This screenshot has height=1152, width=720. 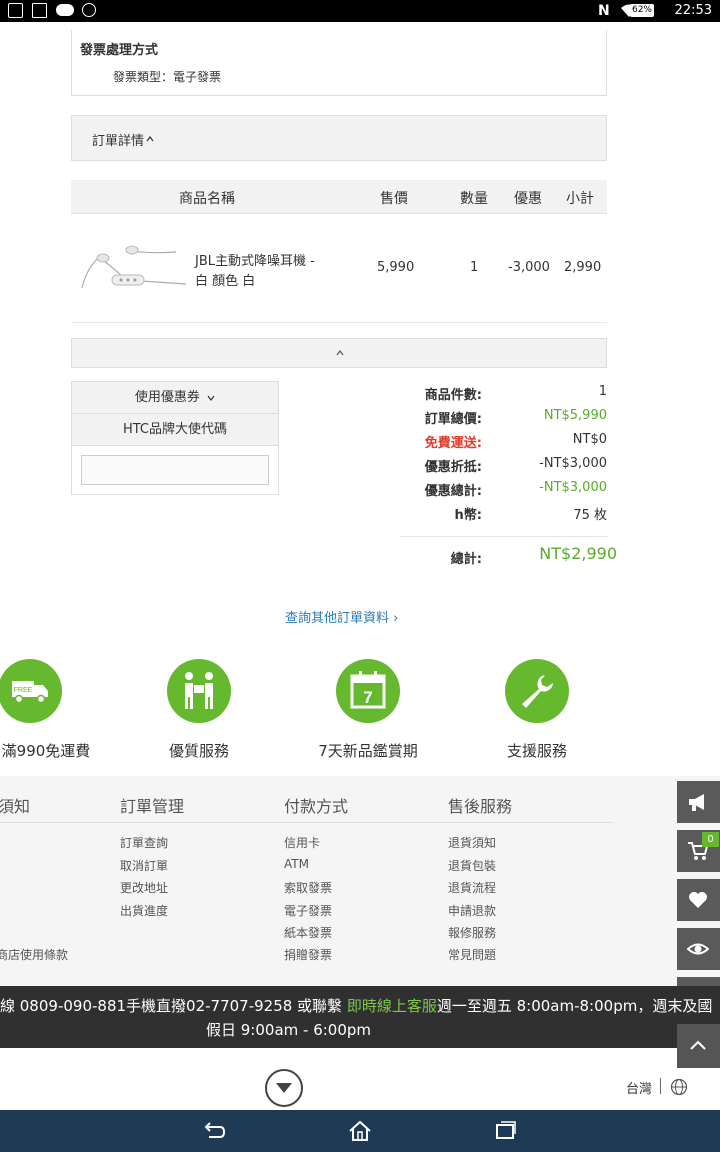 What do you see at coordinates (167, 77) in the screenshot?
I see `invoice-type: 發票類型：電子發票` at bounding box center [167, 77].